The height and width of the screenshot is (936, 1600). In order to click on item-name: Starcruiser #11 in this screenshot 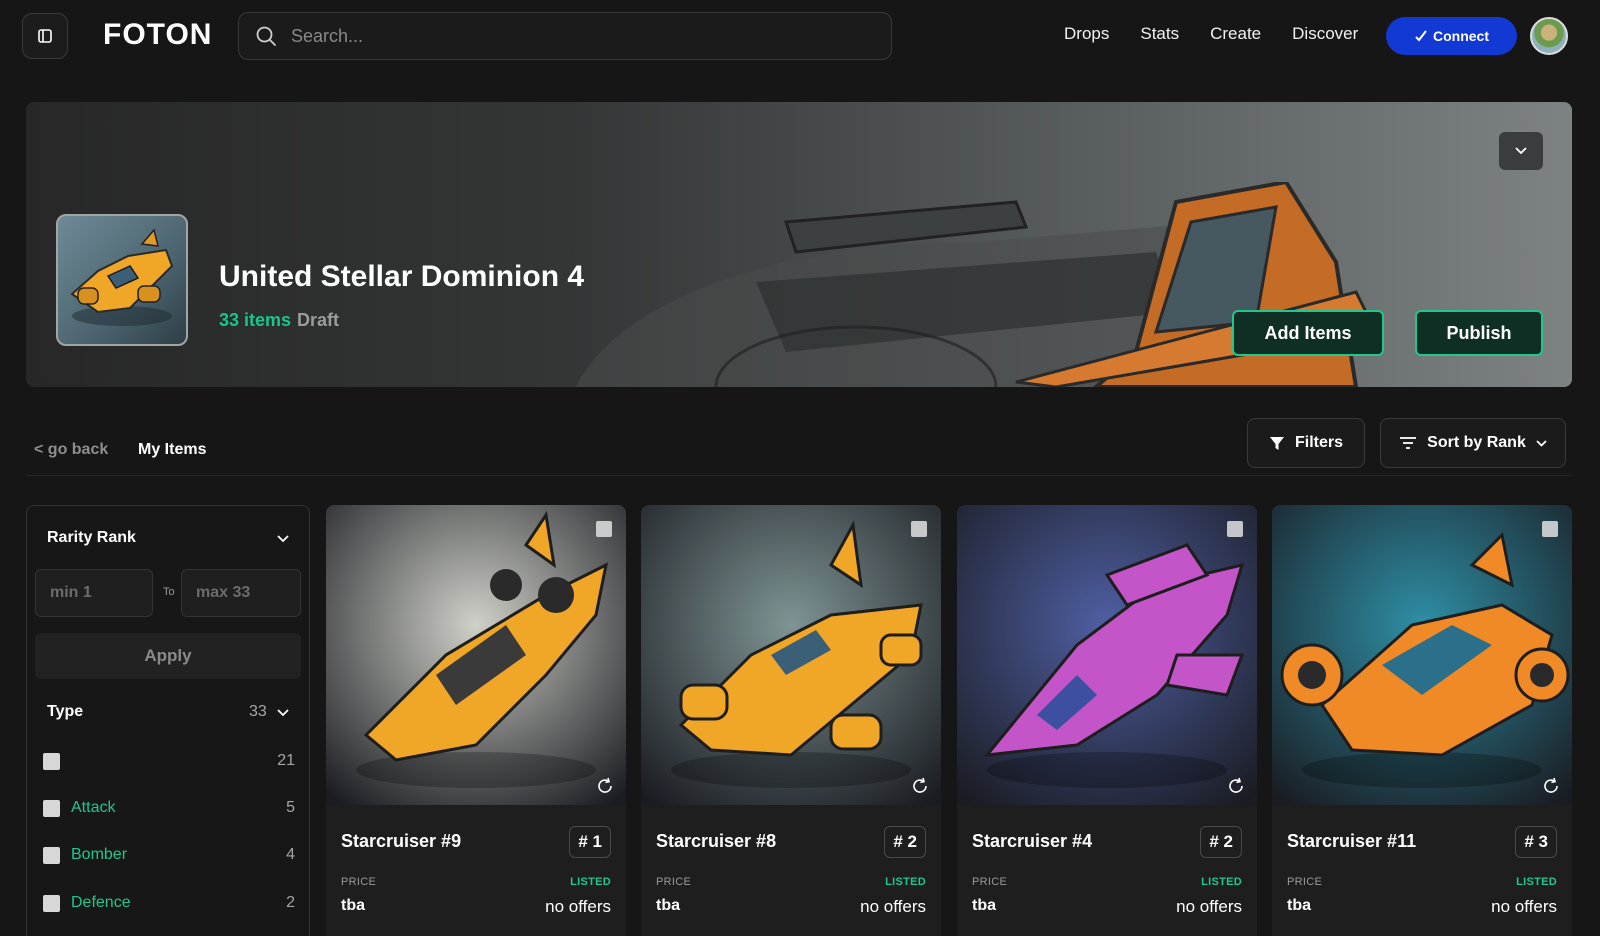, I will do `click(1352, 841)`.